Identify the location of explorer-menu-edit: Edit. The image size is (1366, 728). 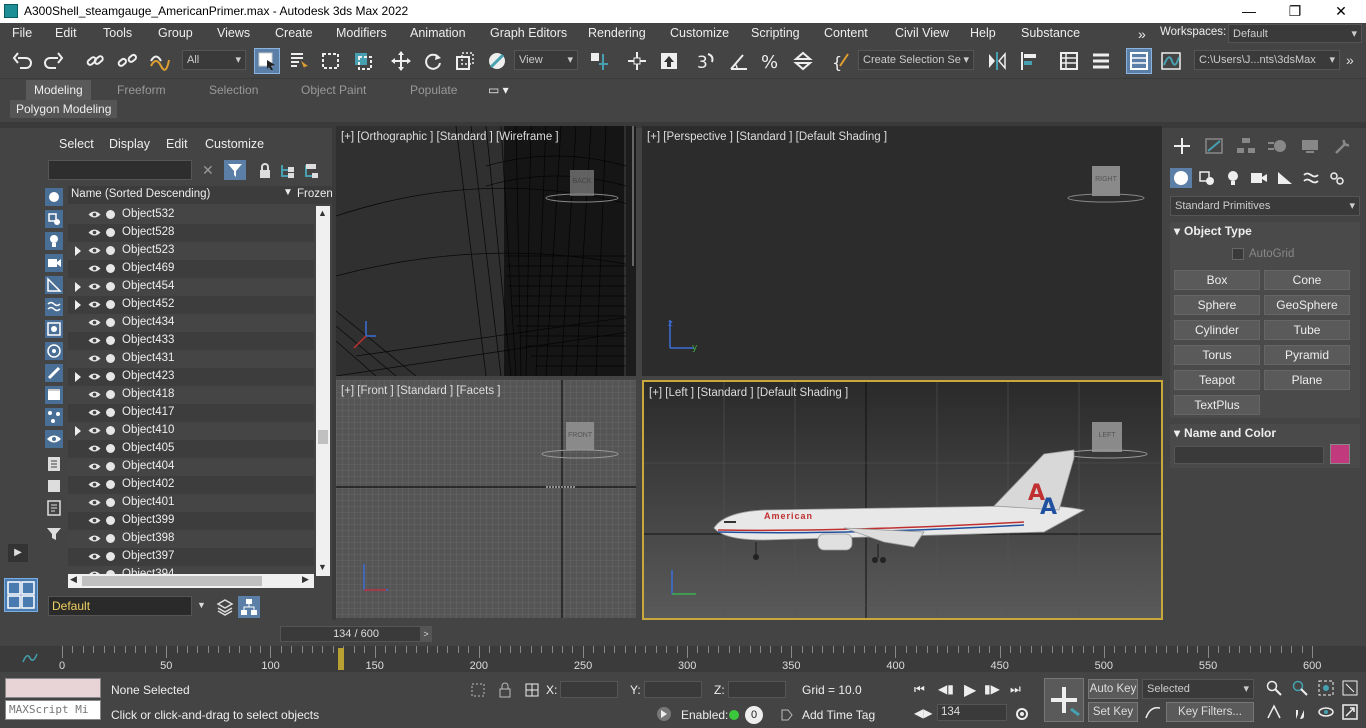
(177, 144).